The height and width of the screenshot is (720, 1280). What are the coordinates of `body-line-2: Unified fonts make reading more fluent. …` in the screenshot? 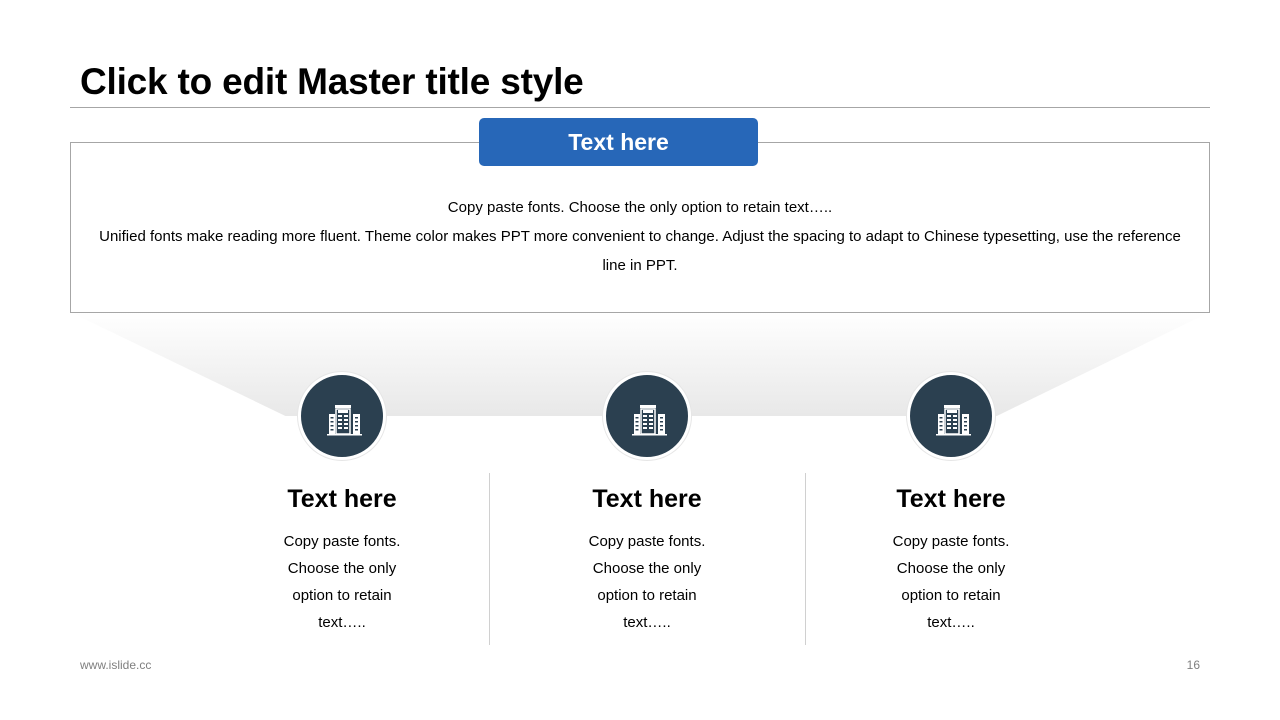 It's located at (640, 251).